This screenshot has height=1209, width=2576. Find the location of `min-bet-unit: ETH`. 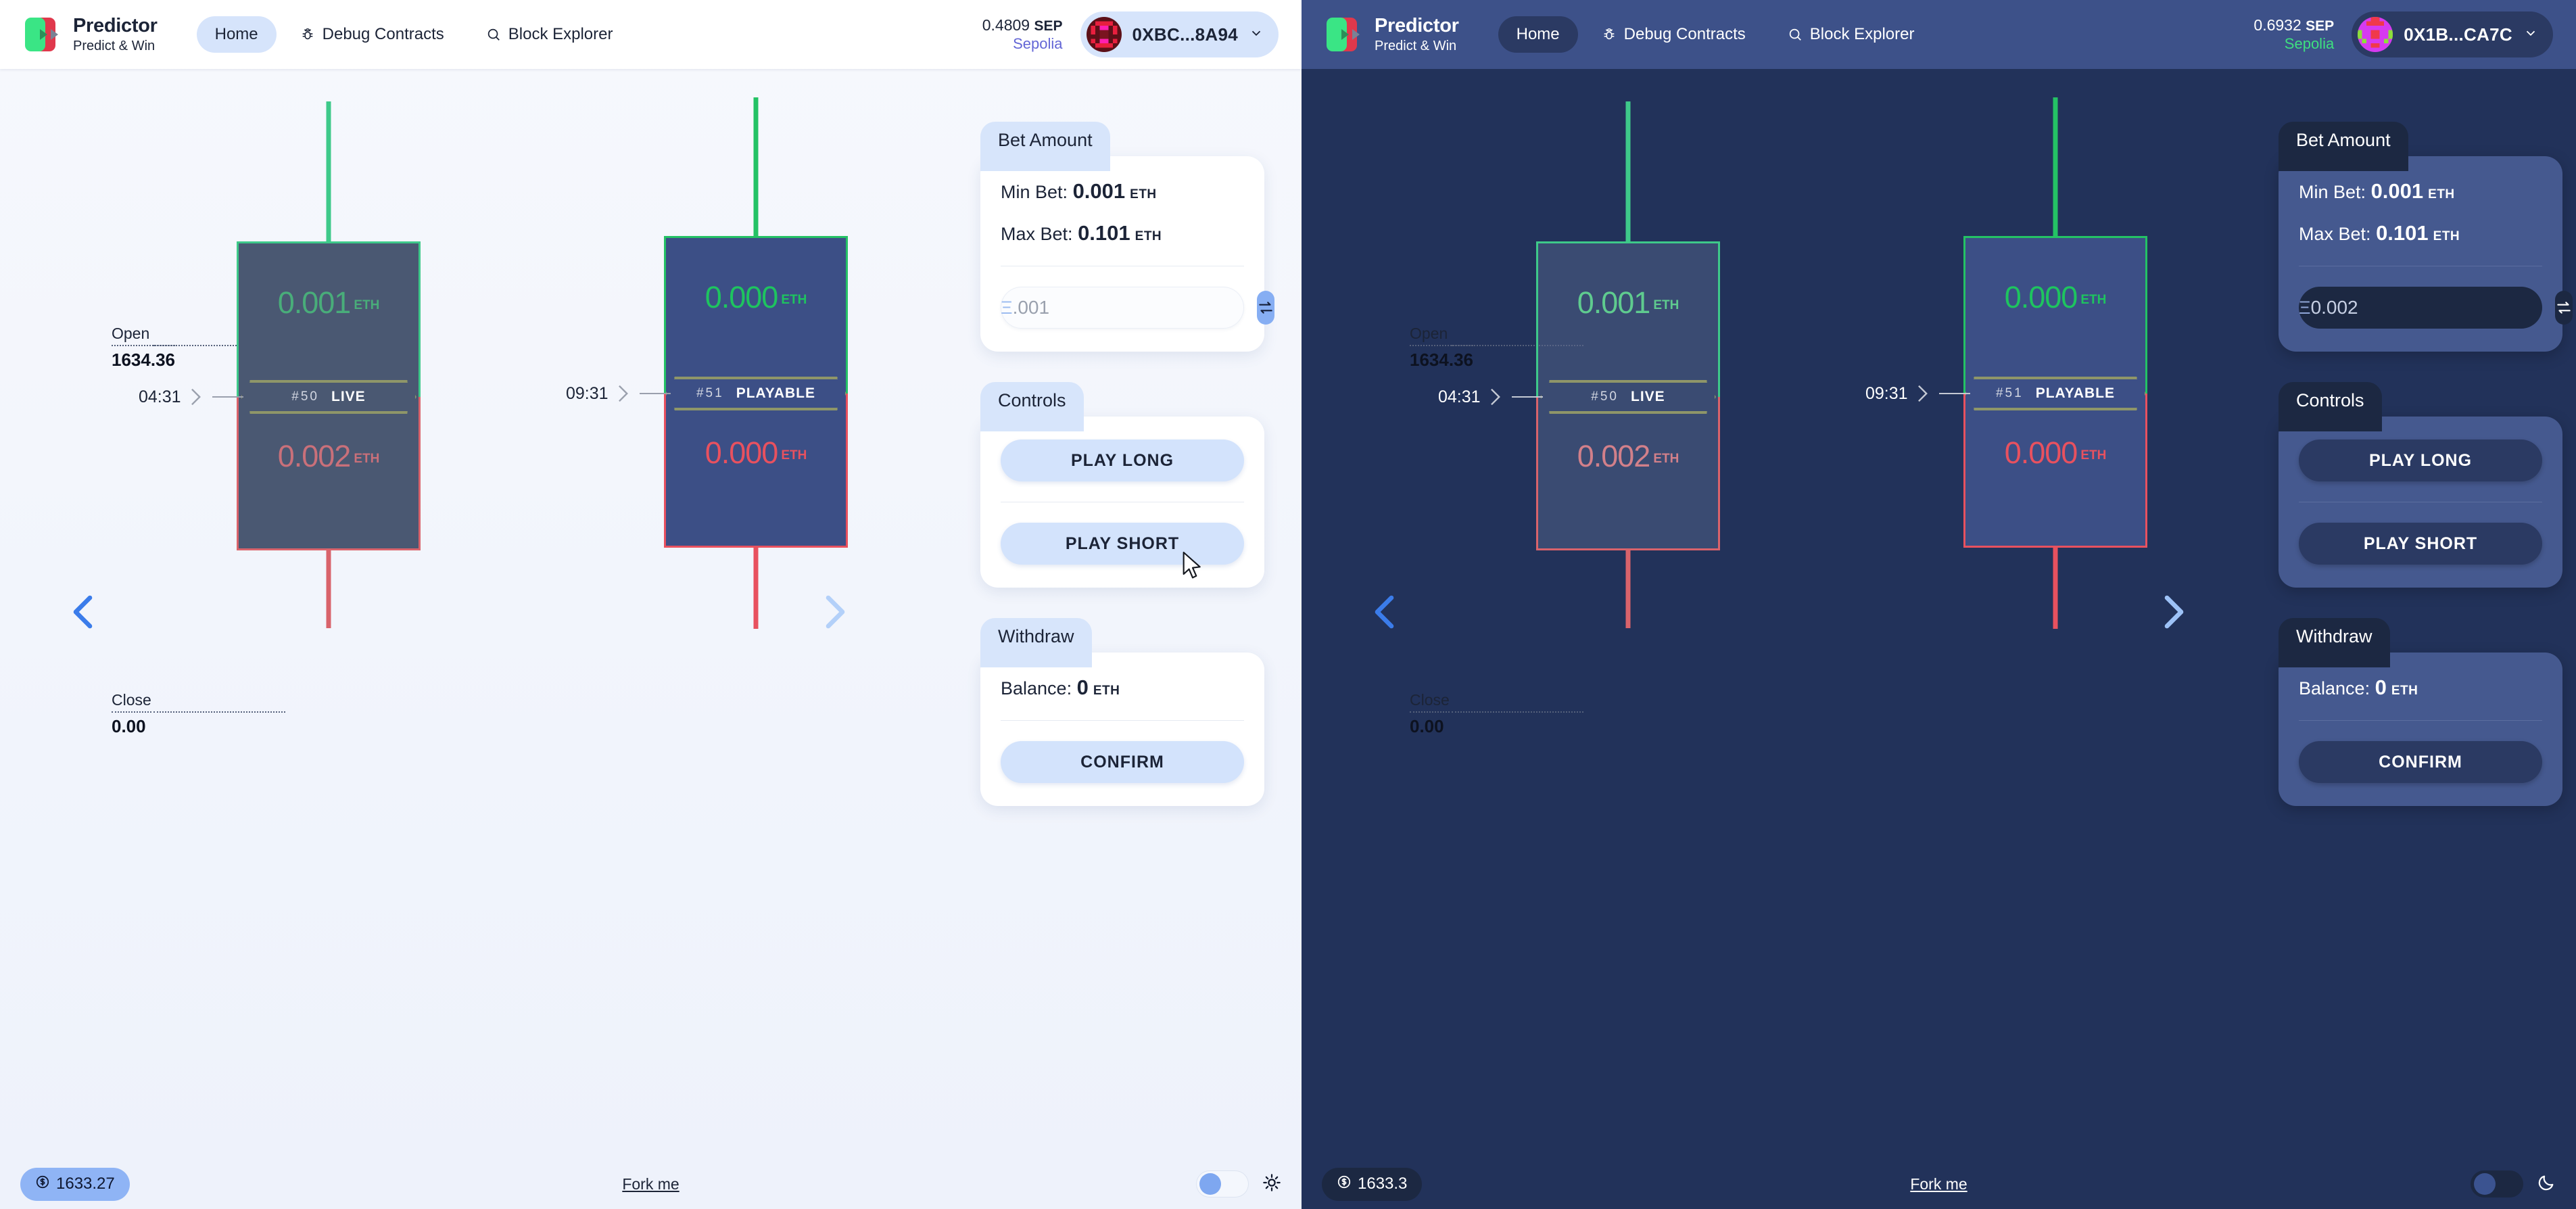

min-bet-unit: ETH is located at coordinates (1143, 194).